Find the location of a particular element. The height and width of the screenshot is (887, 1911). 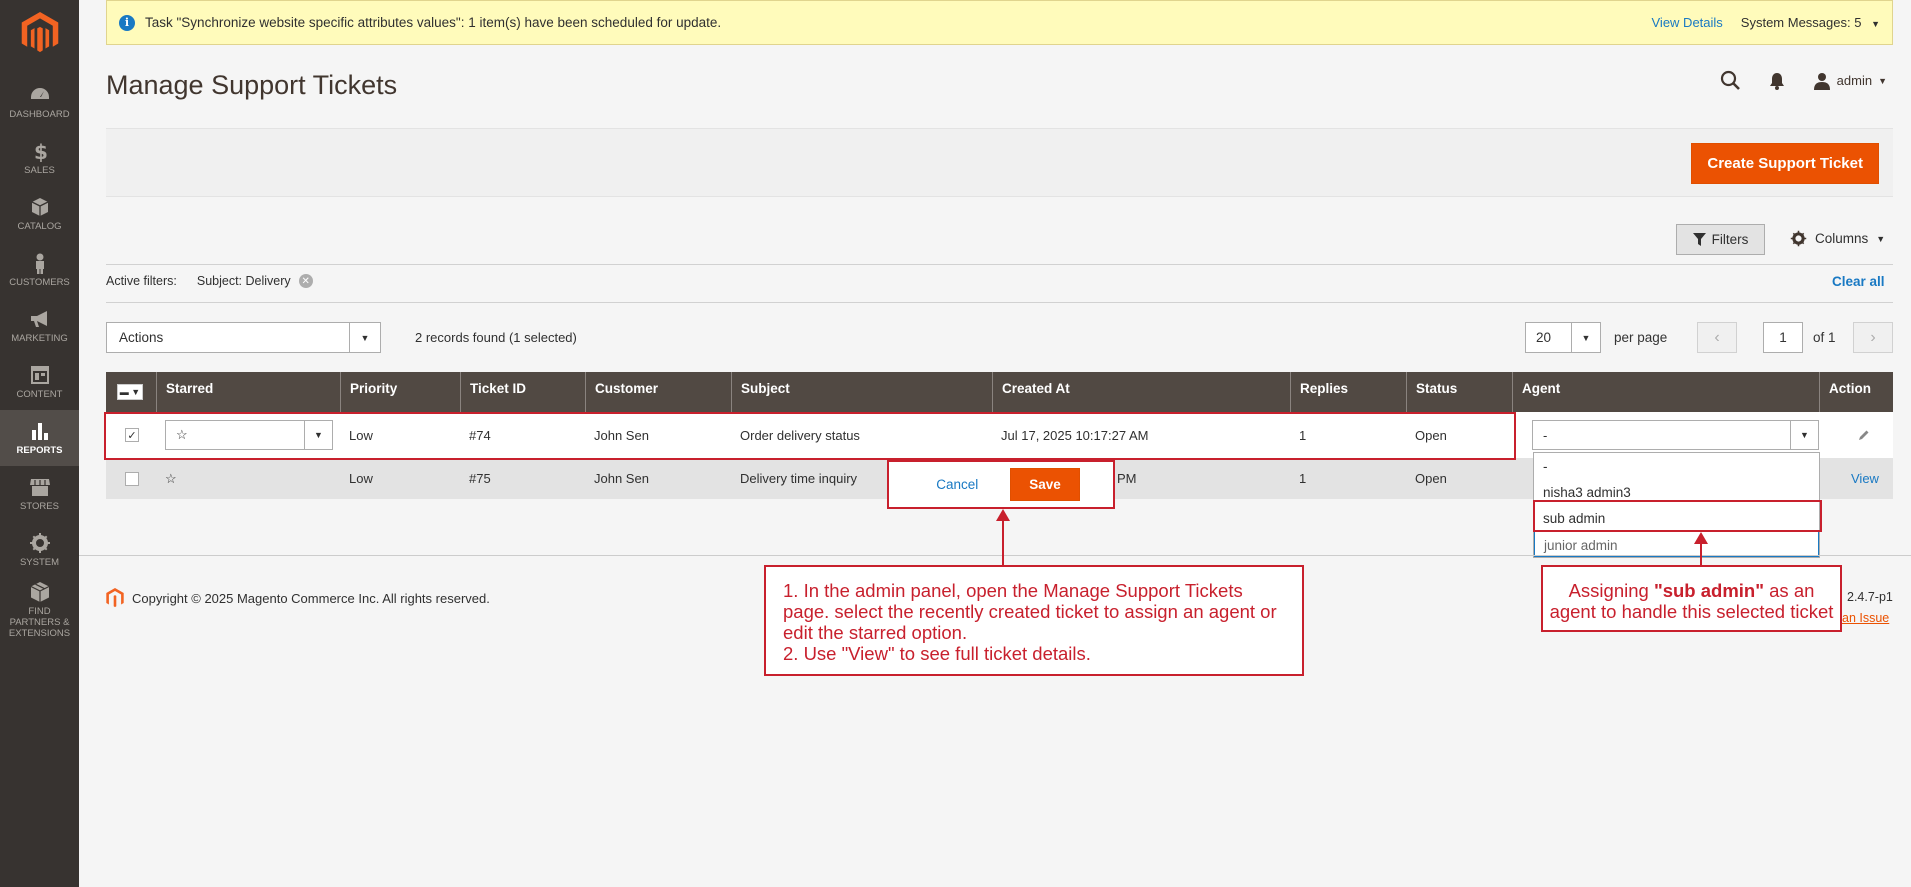

column-header-action: Action is located at coordinates (1856, 392).